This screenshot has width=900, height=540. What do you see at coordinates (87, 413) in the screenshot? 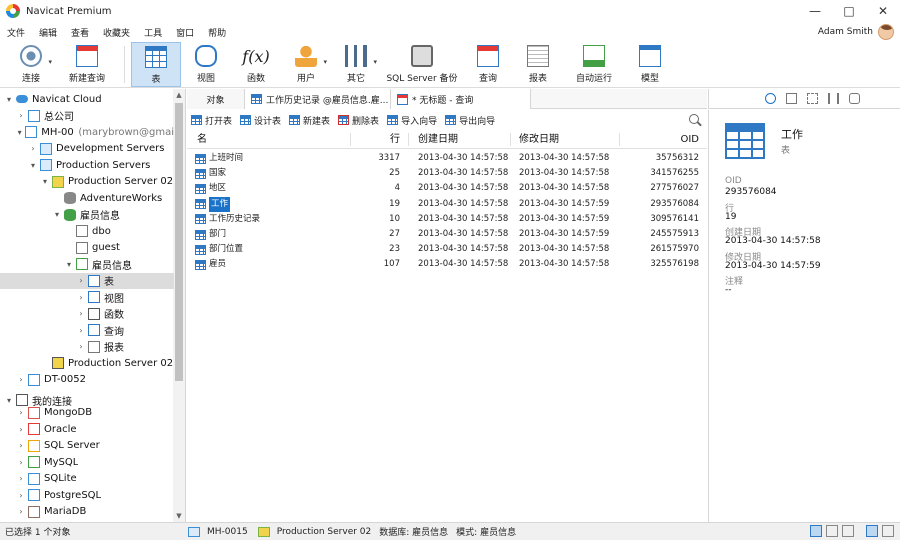
I see `tree-item: › MongoDB` at bounding box center [87, 413].